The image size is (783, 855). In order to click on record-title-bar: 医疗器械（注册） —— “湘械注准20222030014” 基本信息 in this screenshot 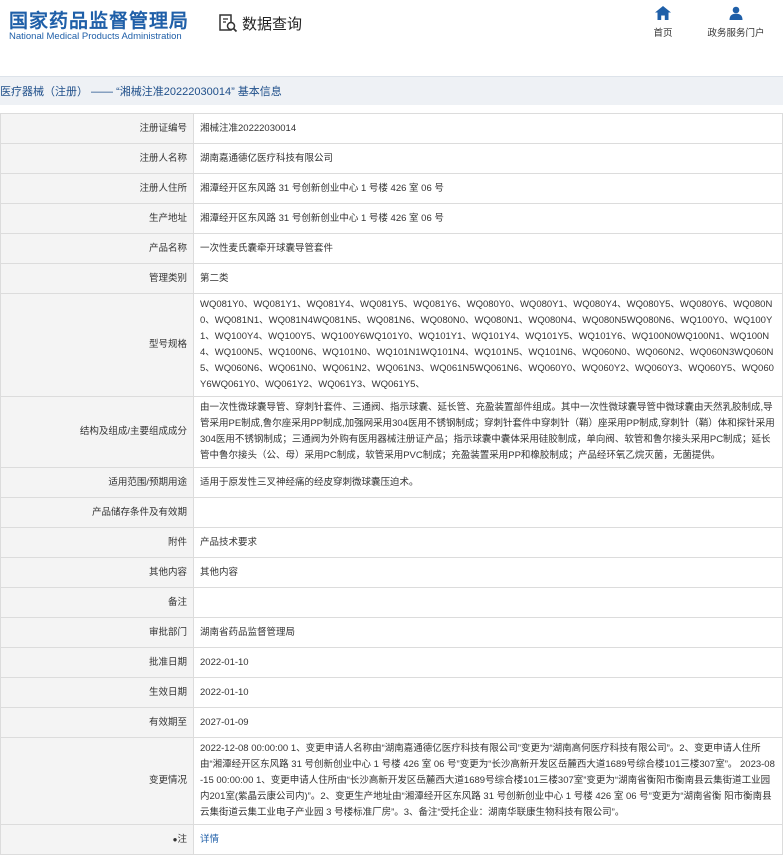, I will do `click(391, 90)`.